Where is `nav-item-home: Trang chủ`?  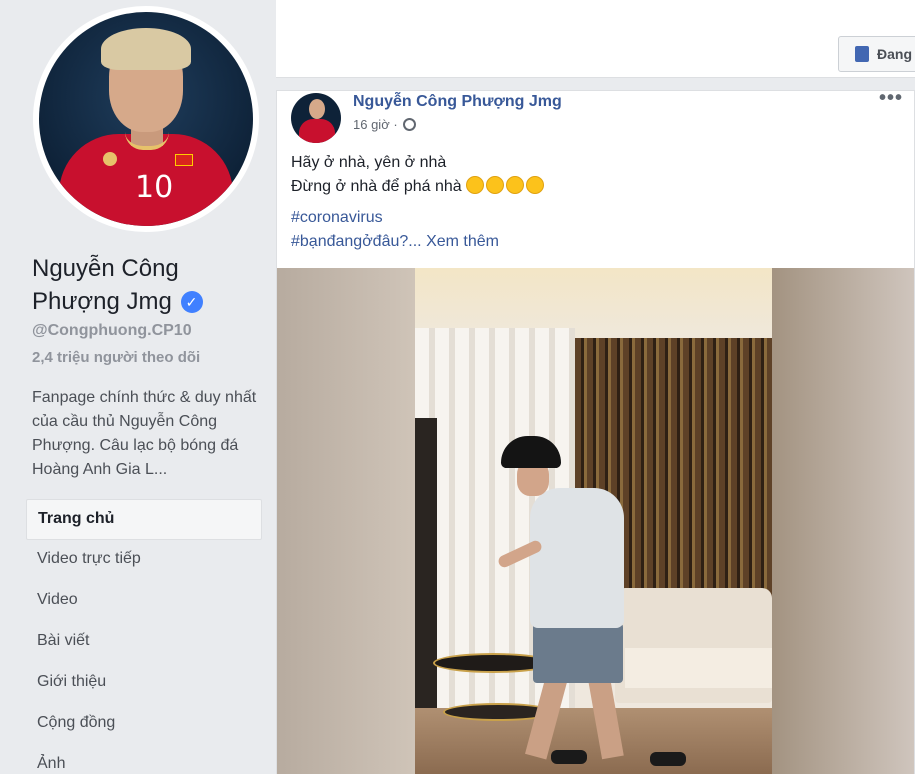 nav-item-home: Trang chủ is located at coordinates (144, 519).